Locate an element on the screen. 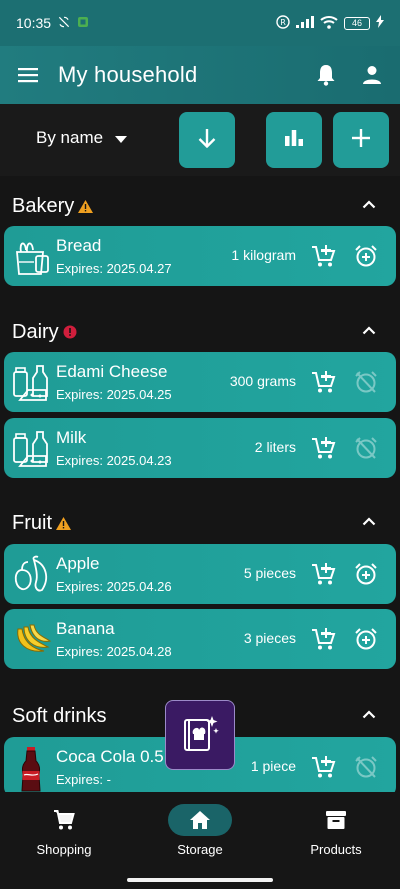 This screenshot has height=889, width=400. product-quantity: 3 pieces is located at coordinates (269, 638).